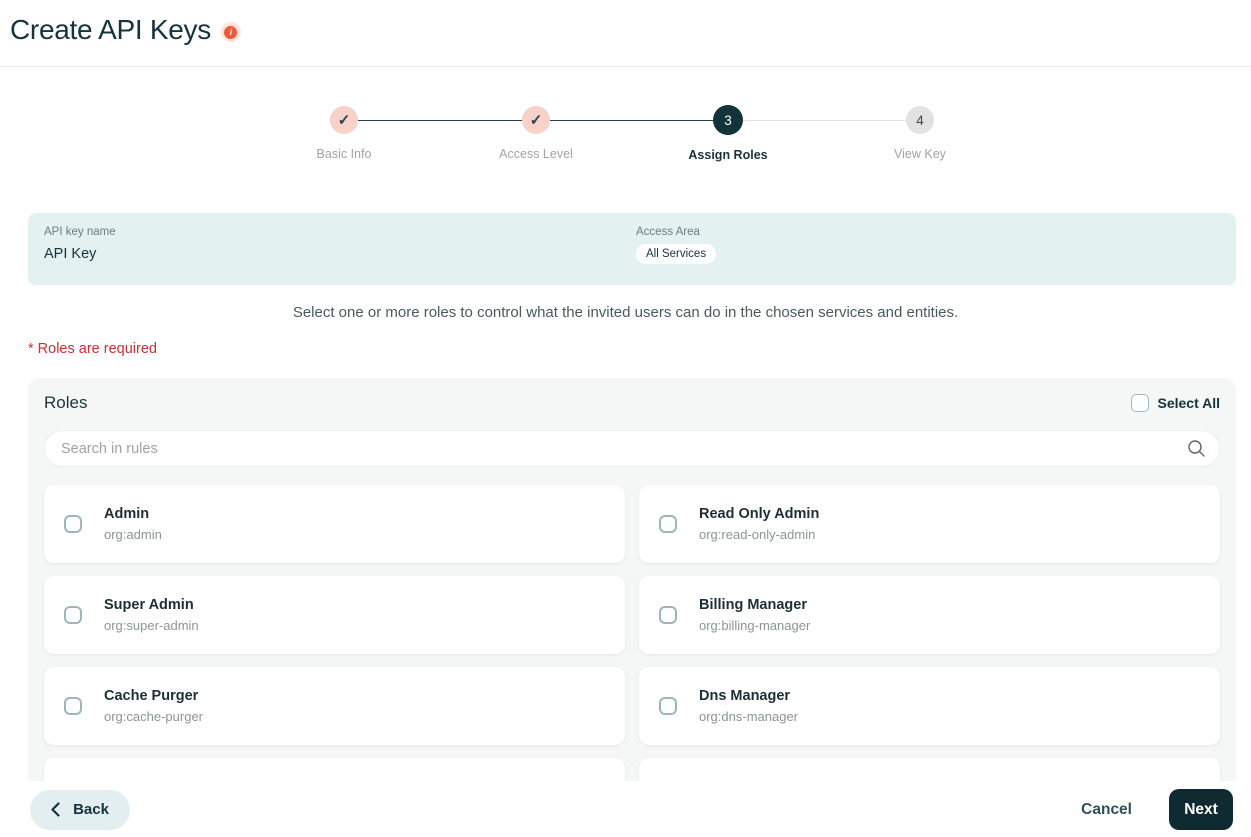  I want to click on roles-panel-title: Roles, so click(66, 402).